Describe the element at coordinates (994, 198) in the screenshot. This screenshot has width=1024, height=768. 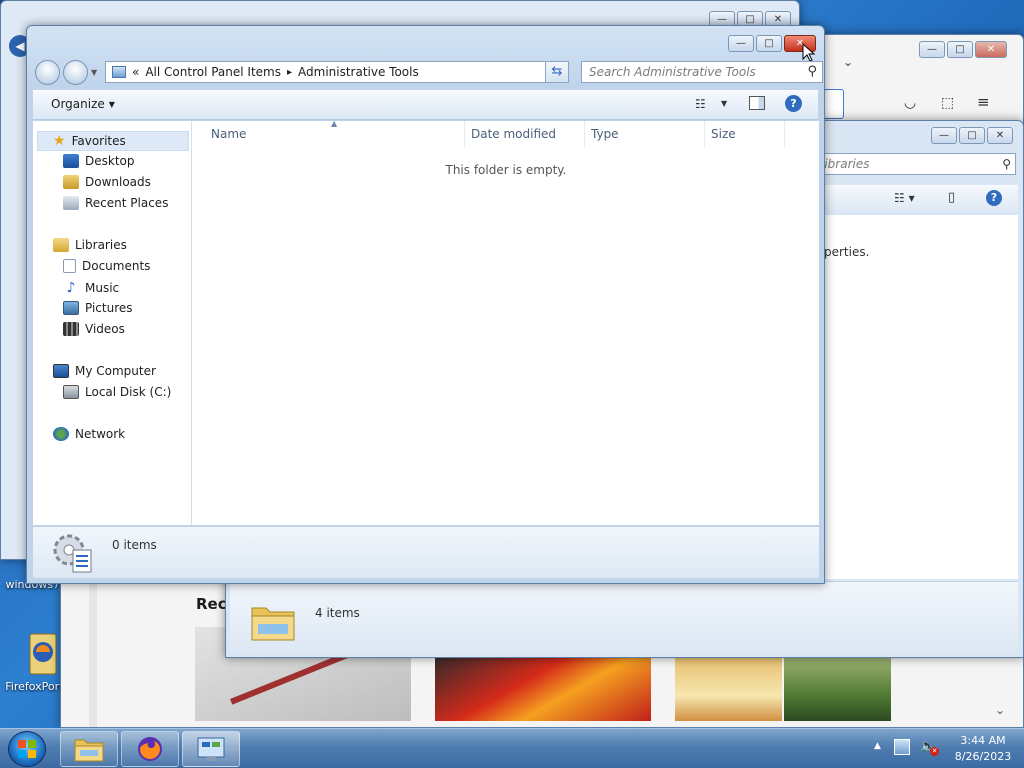
I see `libraries-help-icon: ?` at that location.